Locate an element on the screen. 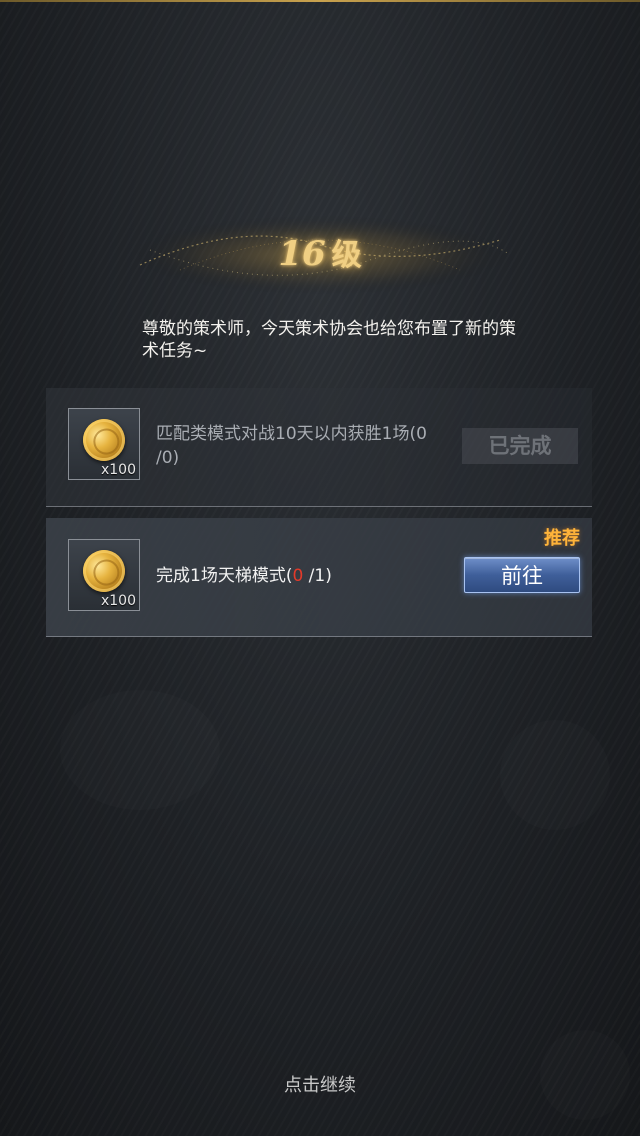 The height and width of the screenshot is (1136, 640). task-text-suffix: /1) is located at coordinates (317, 576).